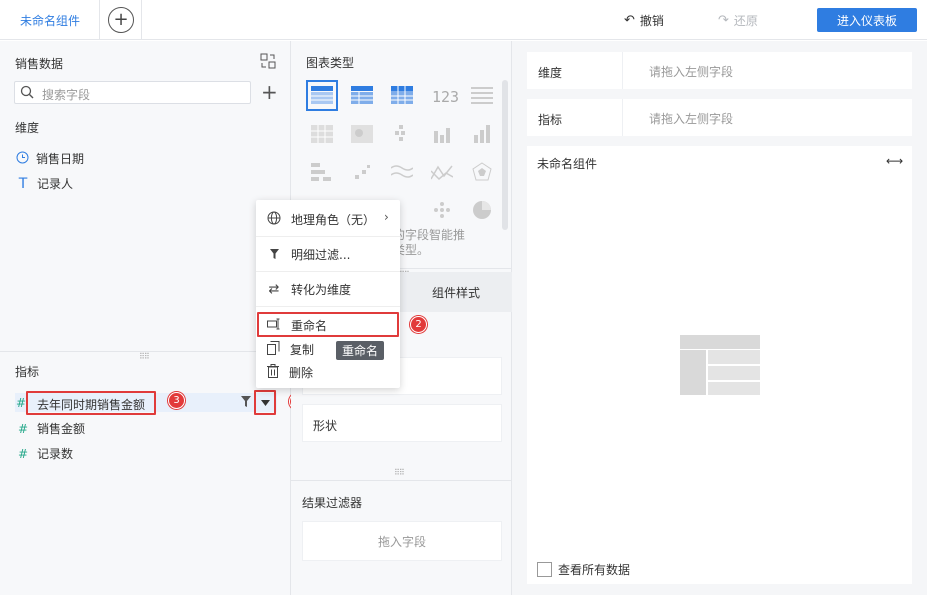  What do you see at coordinates (386, 217) in the screenshot?
I see `chevron-right-icon: ›` at bounding box center [386, 217].